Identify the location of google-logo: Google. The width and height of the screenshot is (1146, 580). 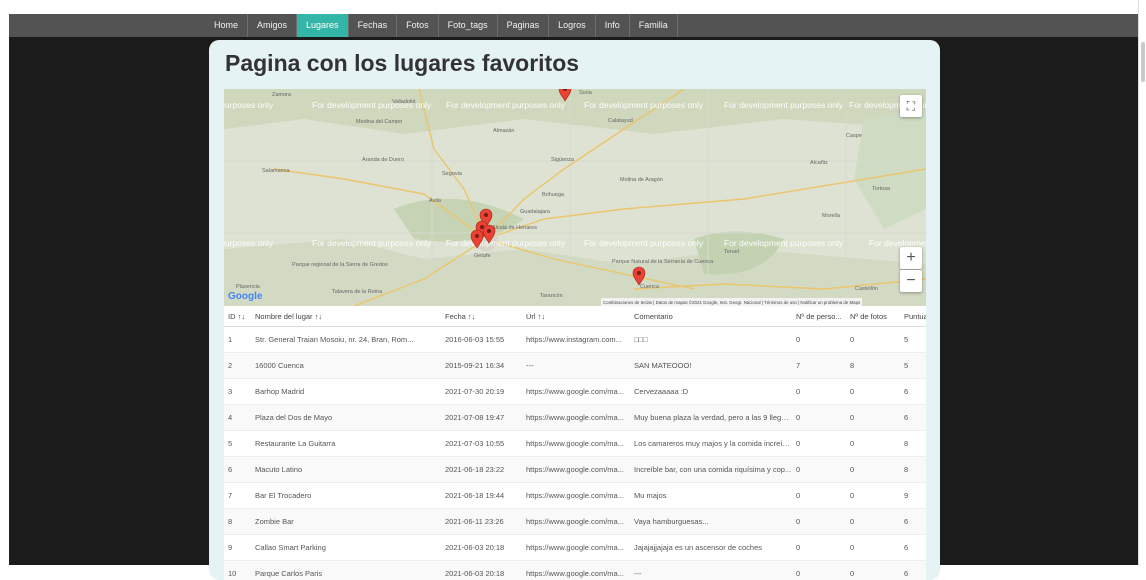
(245, 296).